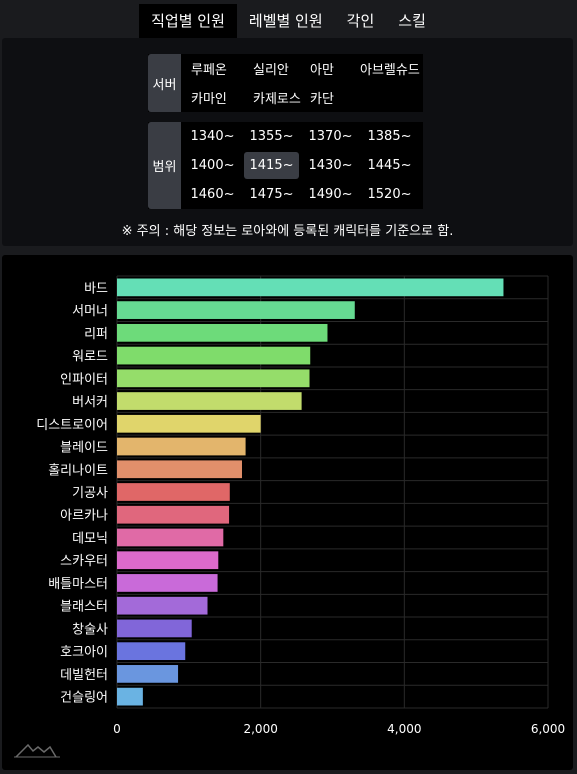 The width and height of the screenshot is (577, 774). Describe the element at coordinates (386, 68) in the screenshot. I see `server-option: 아브렐슈드` at that location.